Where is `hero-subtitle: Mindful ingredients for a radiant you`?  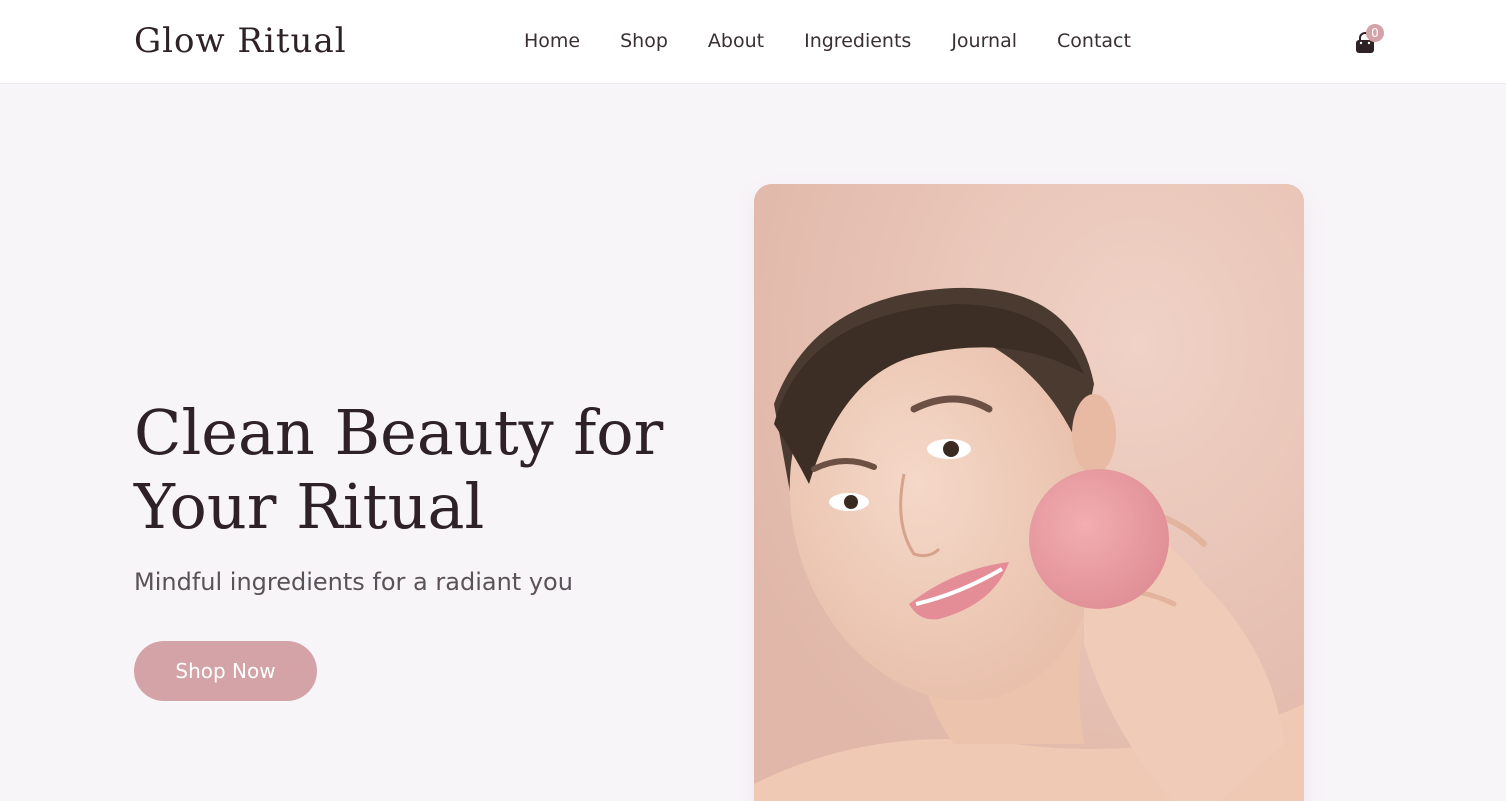 hero-subtitle: Mindful ingredients for a radiant you is located at coordinates (353, 582).